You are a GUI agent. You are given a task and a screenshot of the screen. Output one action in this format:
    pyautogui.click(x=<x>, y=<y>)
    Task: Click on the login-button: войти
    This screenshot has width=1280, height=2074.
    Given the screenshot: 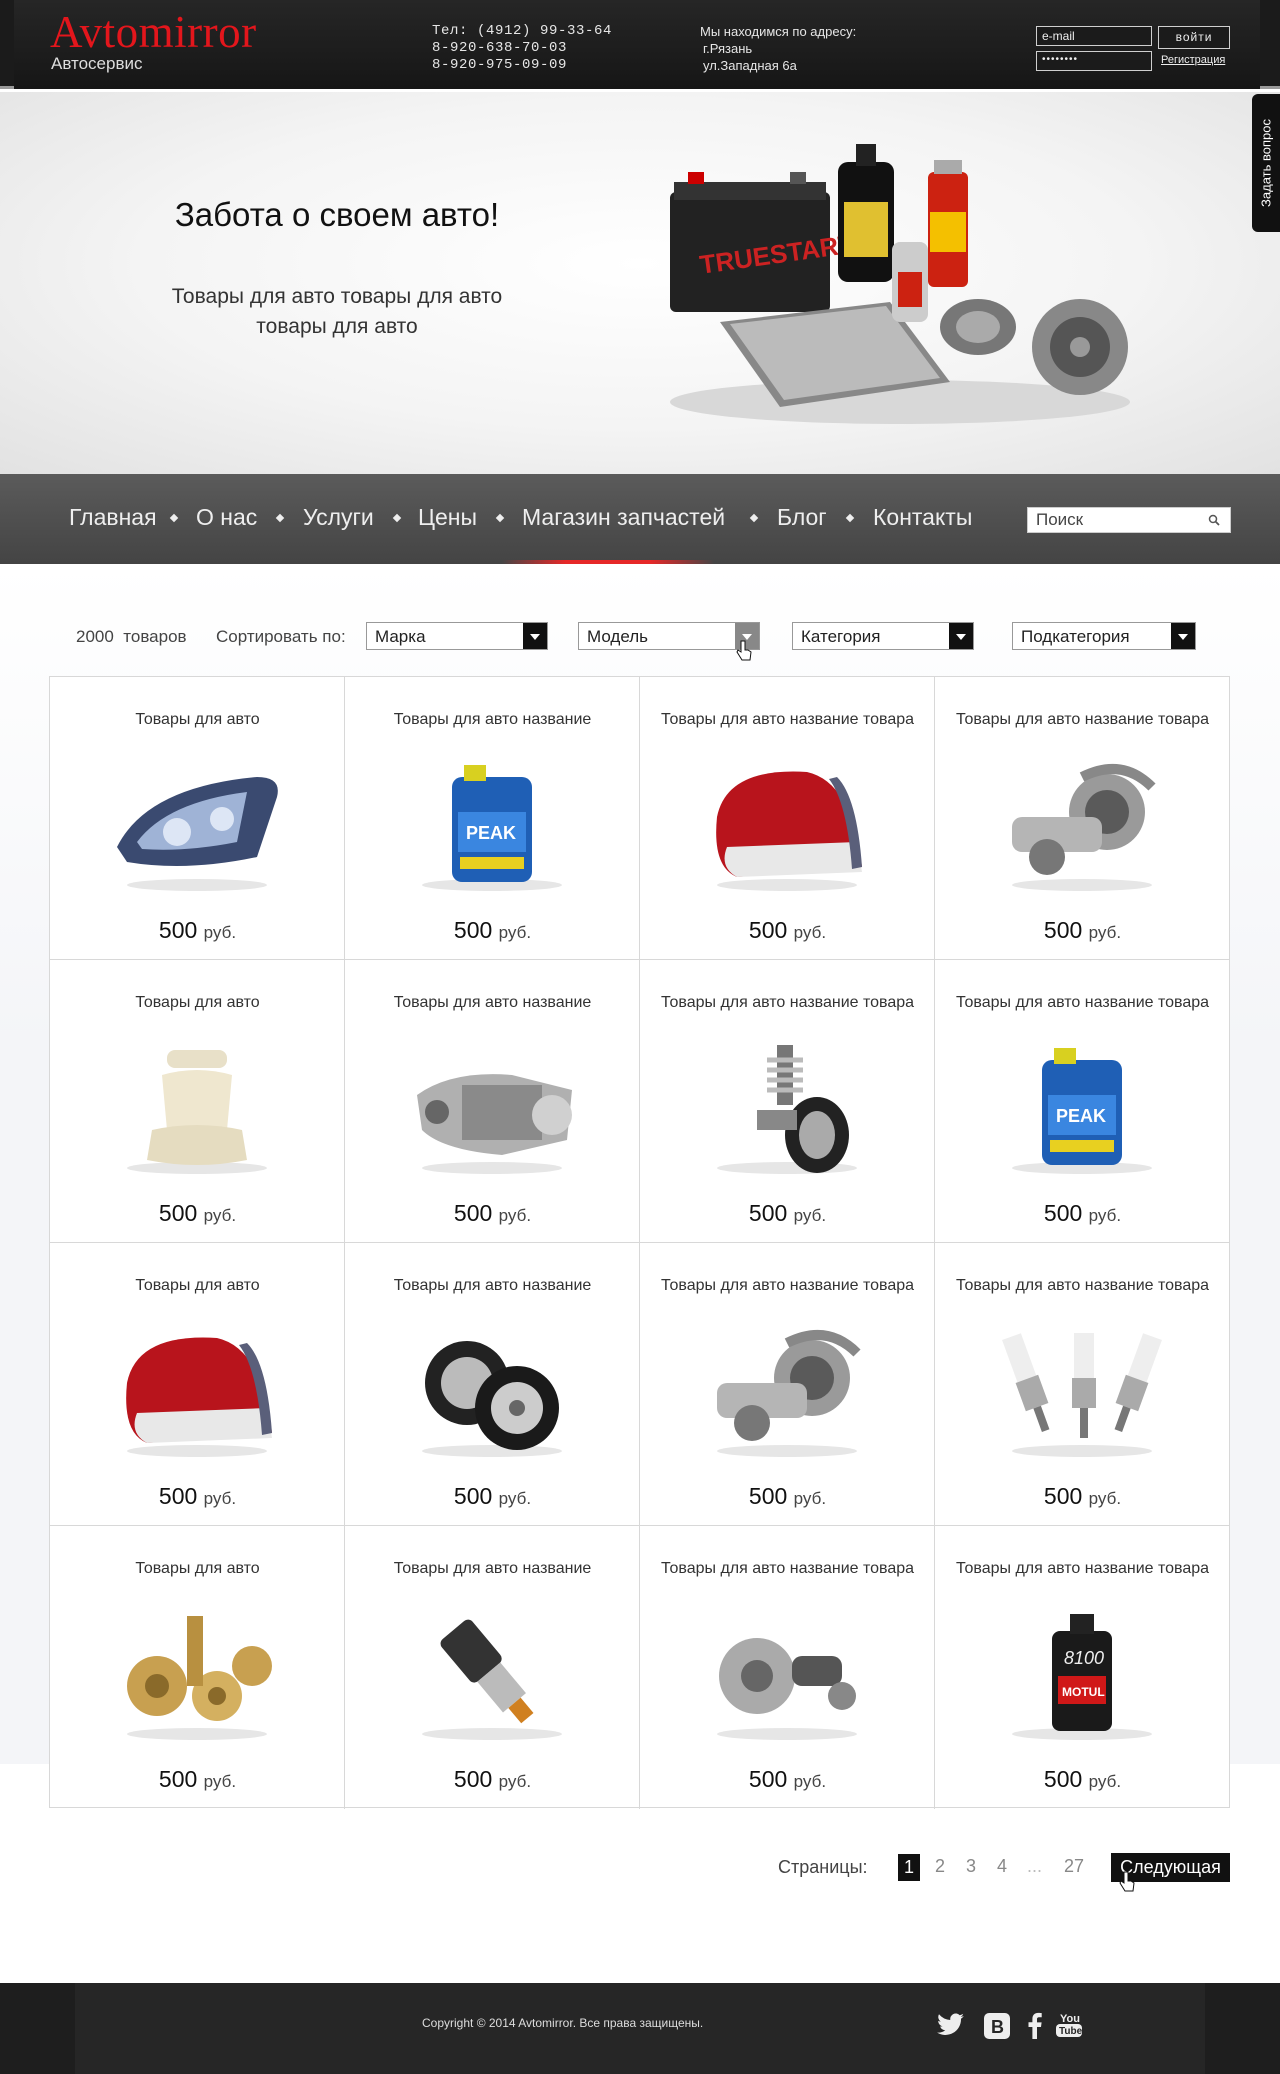 What is the action you would take?
    pyautogui.click(x=1194, y=37)
    